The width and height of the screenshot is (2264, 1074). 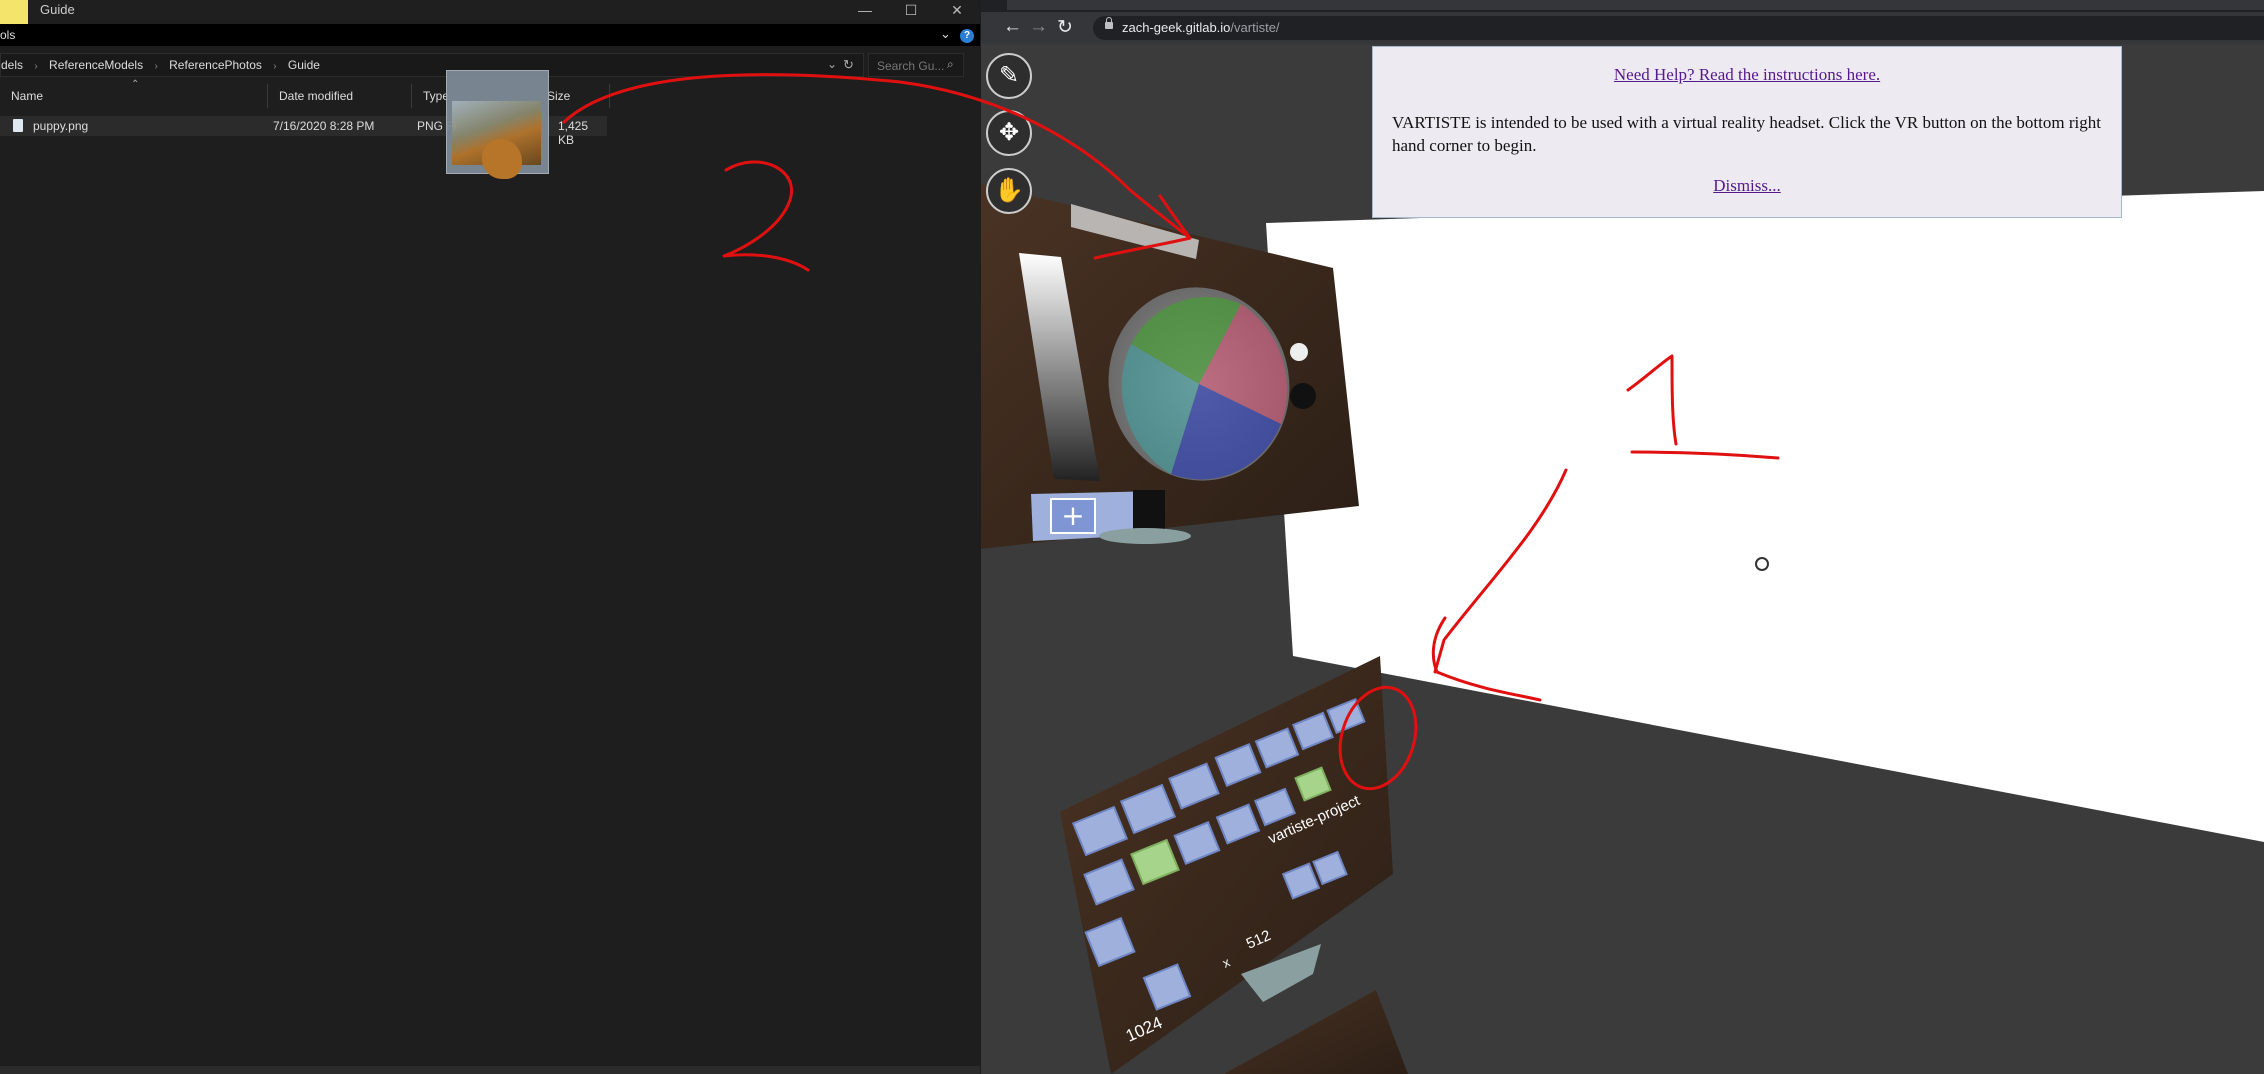 I want to click on canvas-cursor, so click(x=1762, y=564).